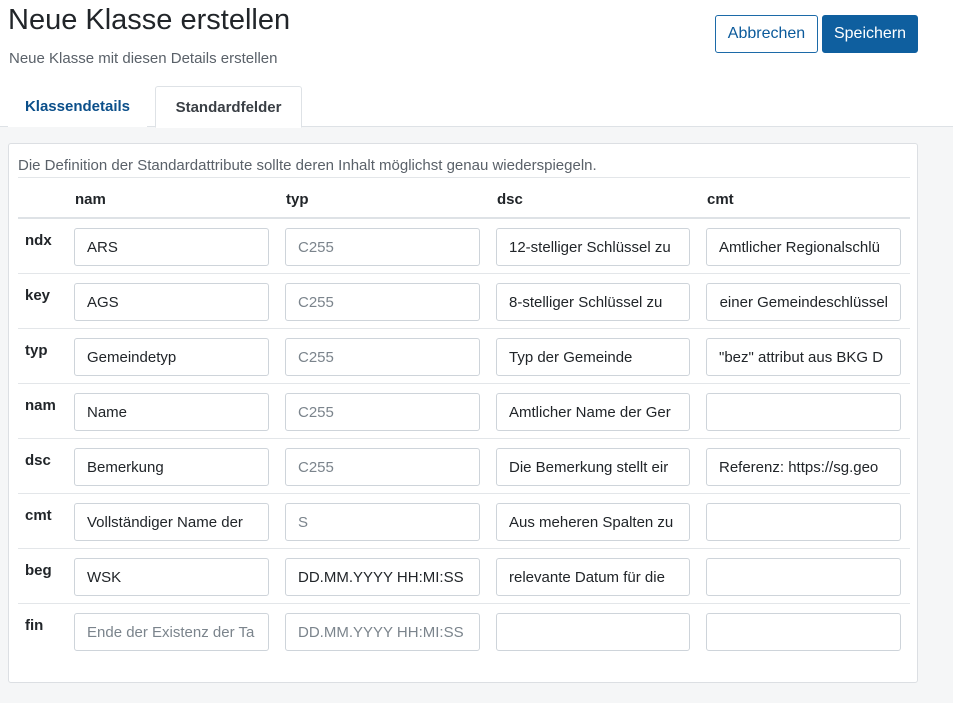 Image resolution: width=953 pixels, height=703 pixels. I want to click on field-fin-typ-input, so click(382, 632).